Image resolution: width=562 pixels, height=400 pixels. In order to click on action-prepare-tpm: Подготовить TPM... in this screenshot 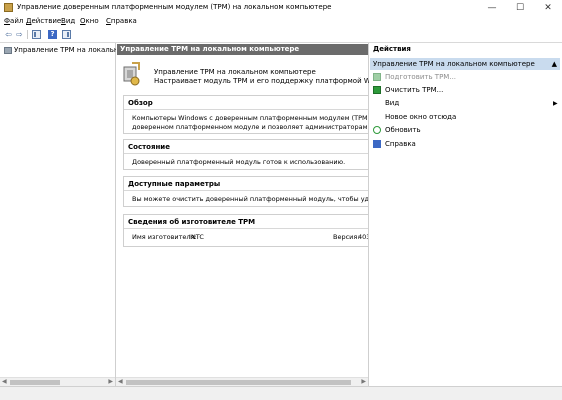, I will do `click(414, 77)`.